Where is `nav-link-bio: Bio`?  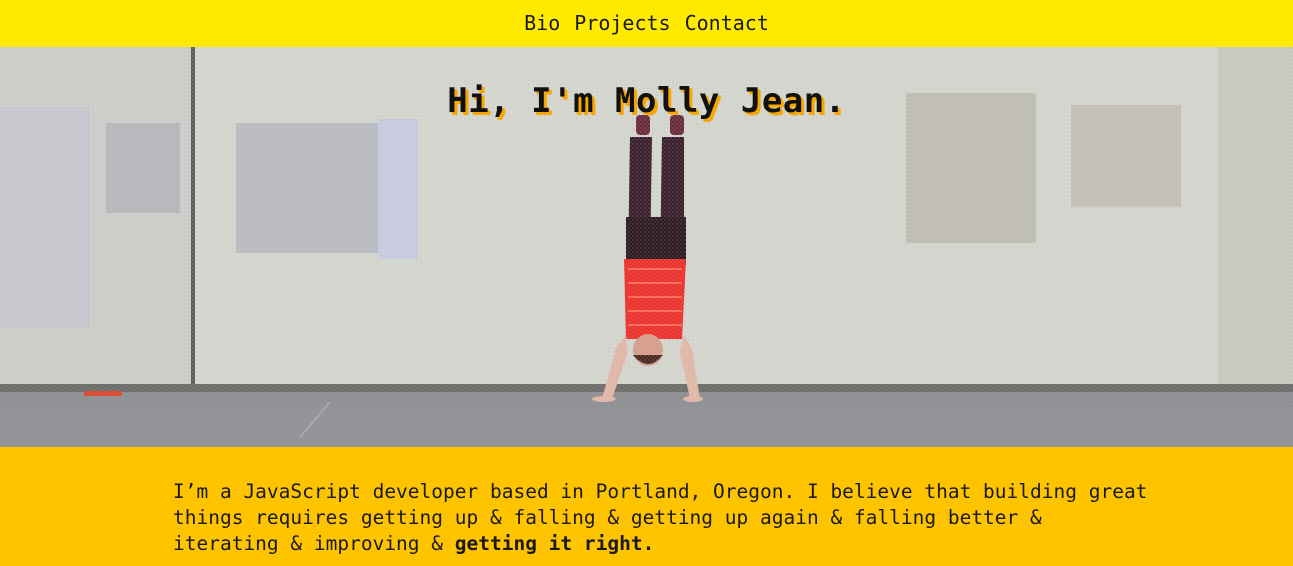 nav-link-bio: Bio is located at coordinates (542, 23).